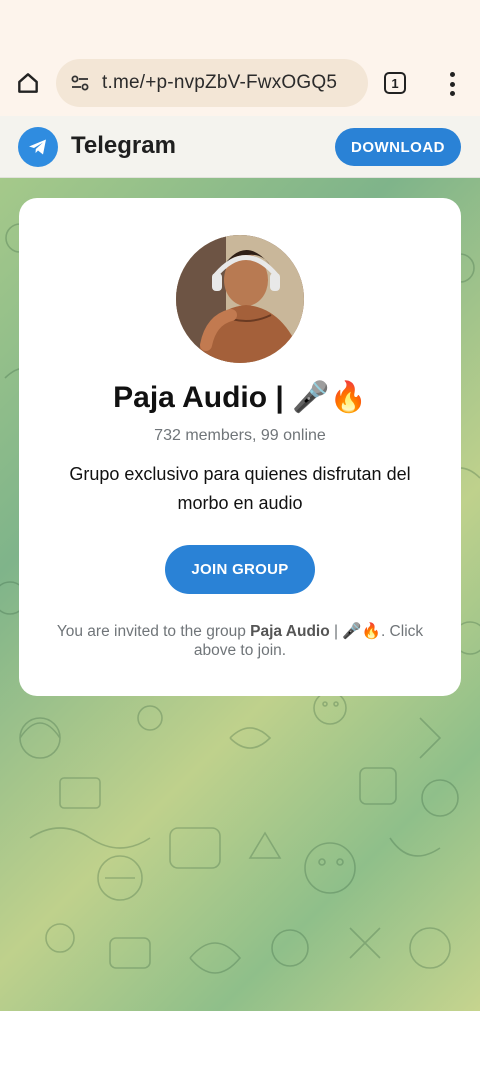 The image size is (480, 1067). What do you see at coordinates (240, 1039) in the screenshot?
I see `bottom-area` at bounding box center [240, 1039].